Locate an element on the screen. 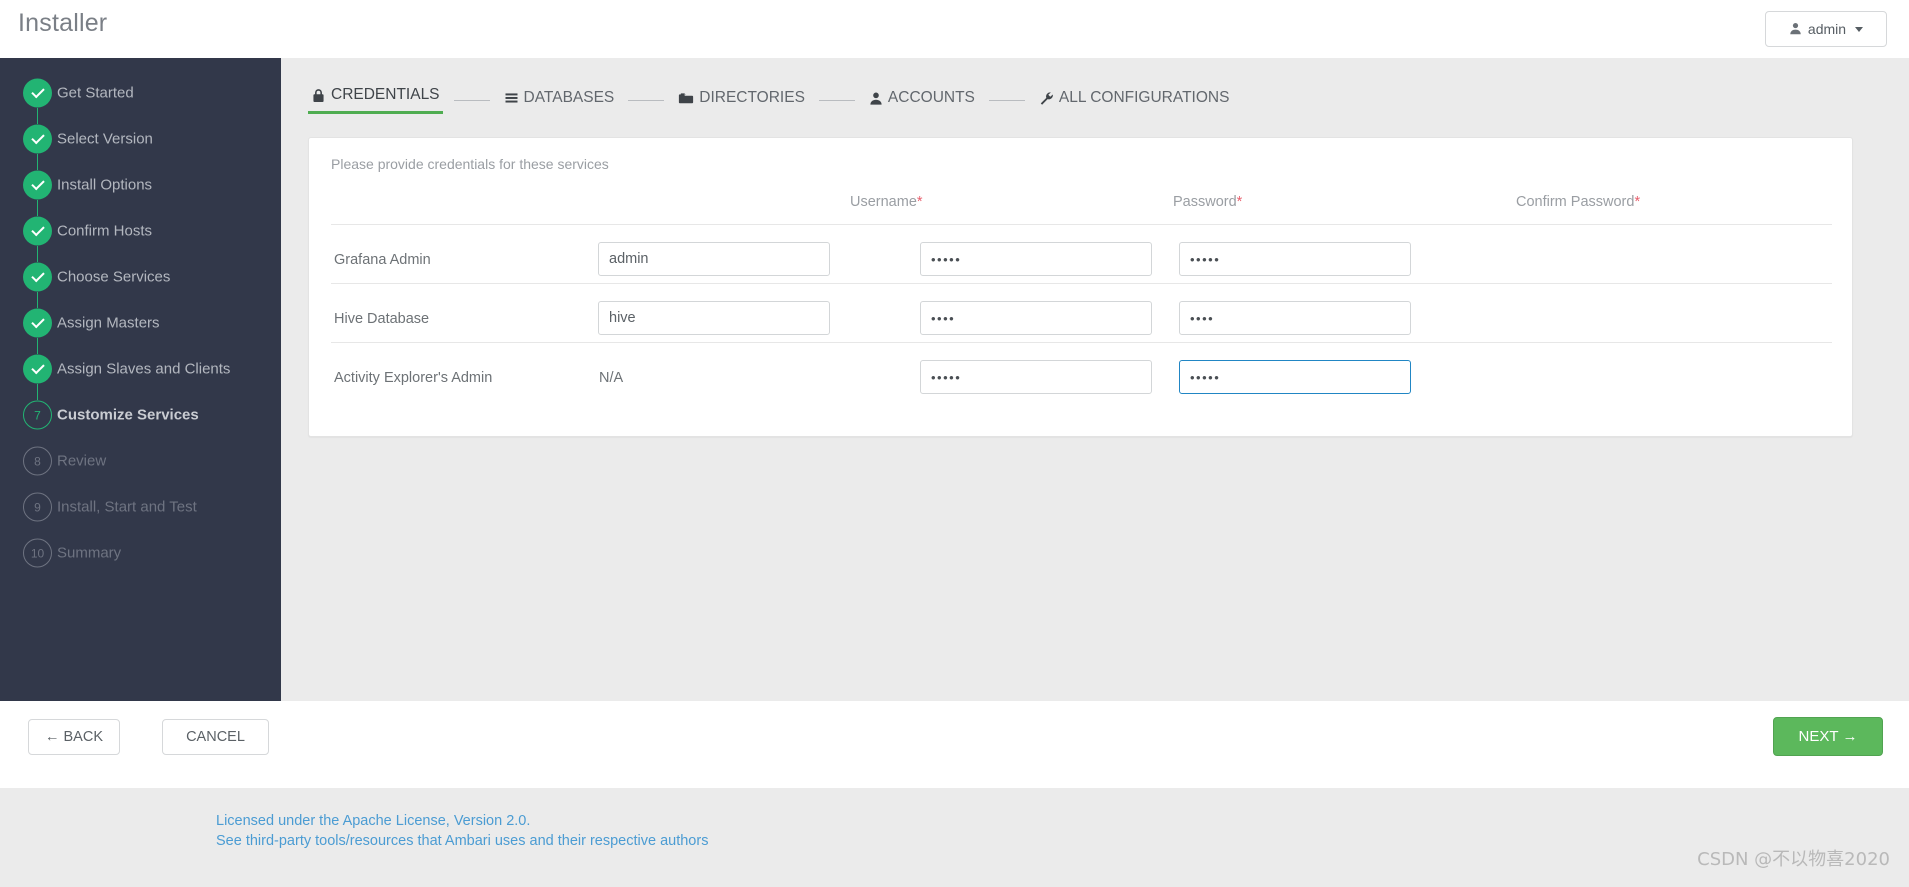 This screenshot has height=887, width=1909. database-icon is located at coordinates (511, 98).